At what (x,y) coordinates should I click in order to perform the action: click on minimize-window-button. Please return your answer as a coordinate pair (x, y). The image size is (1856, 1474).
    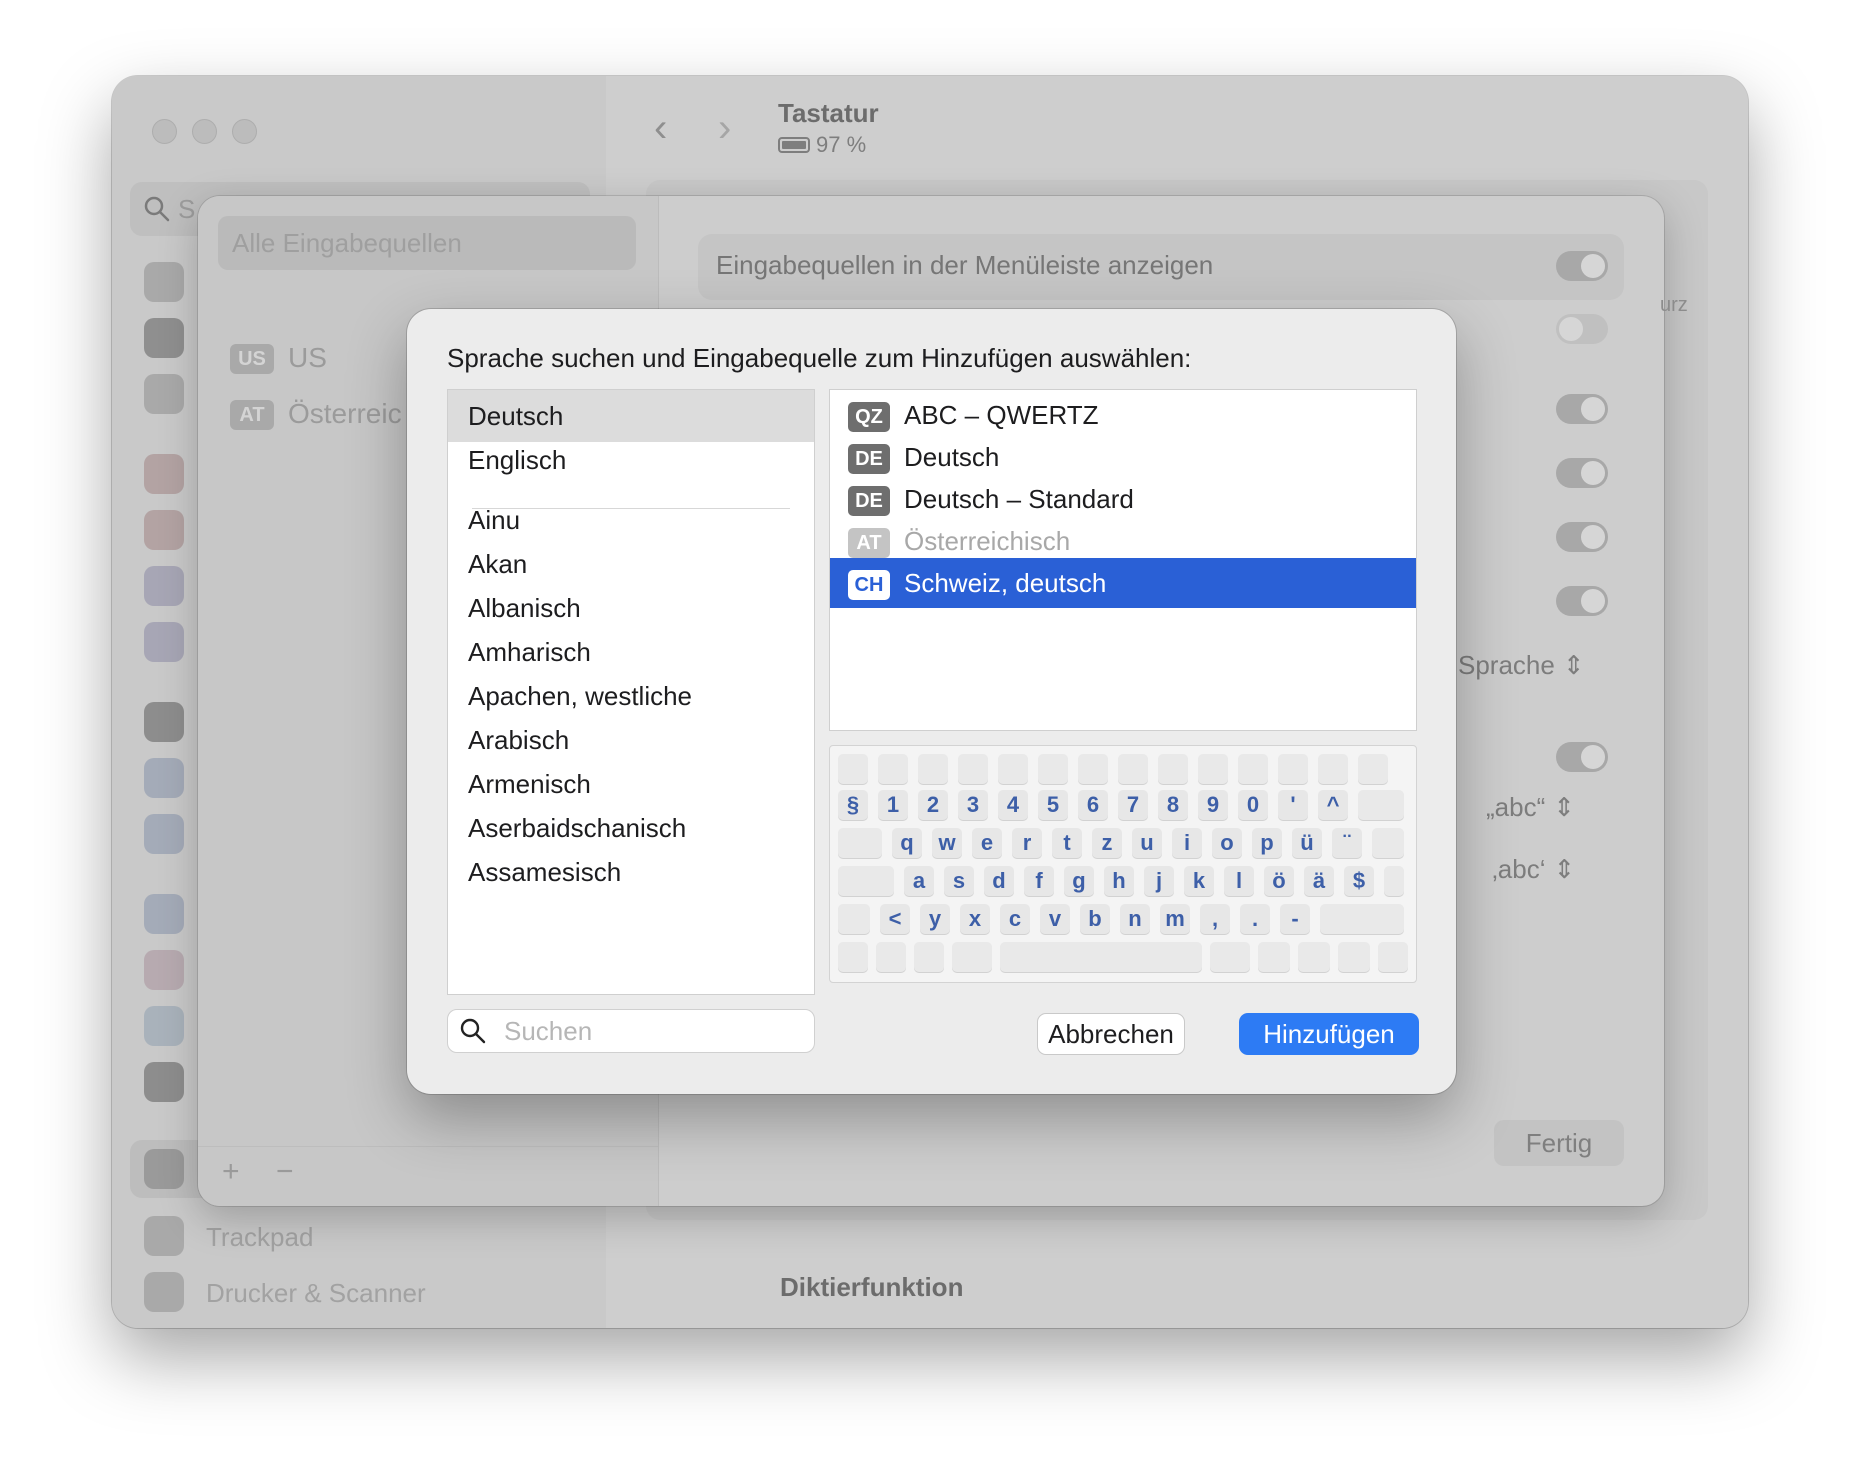
    Looking at the image, I should click on (204, 131).